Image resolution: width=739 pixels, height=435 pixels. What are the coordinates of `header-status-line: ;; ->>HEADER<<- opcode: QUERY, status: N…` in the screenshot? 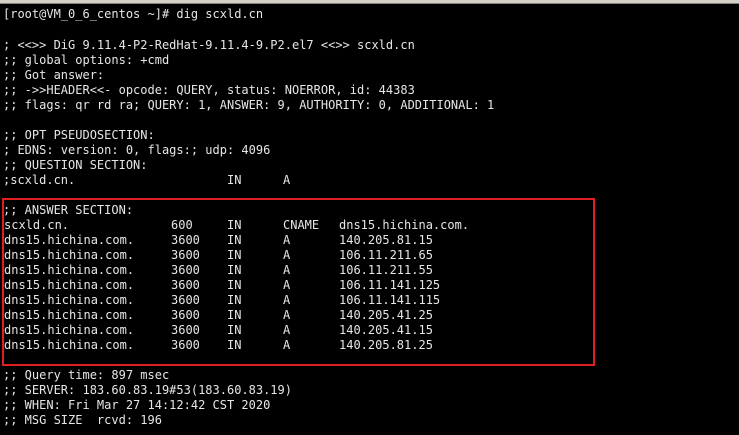 It's located at (209, 90).